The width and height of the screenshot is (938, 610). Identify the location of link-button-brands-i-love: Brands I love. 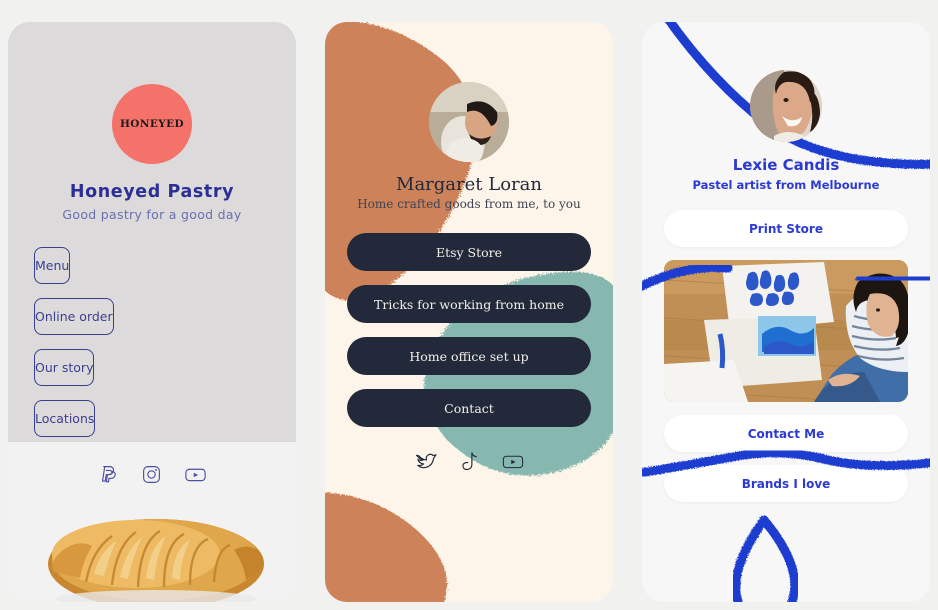
(786, 483).